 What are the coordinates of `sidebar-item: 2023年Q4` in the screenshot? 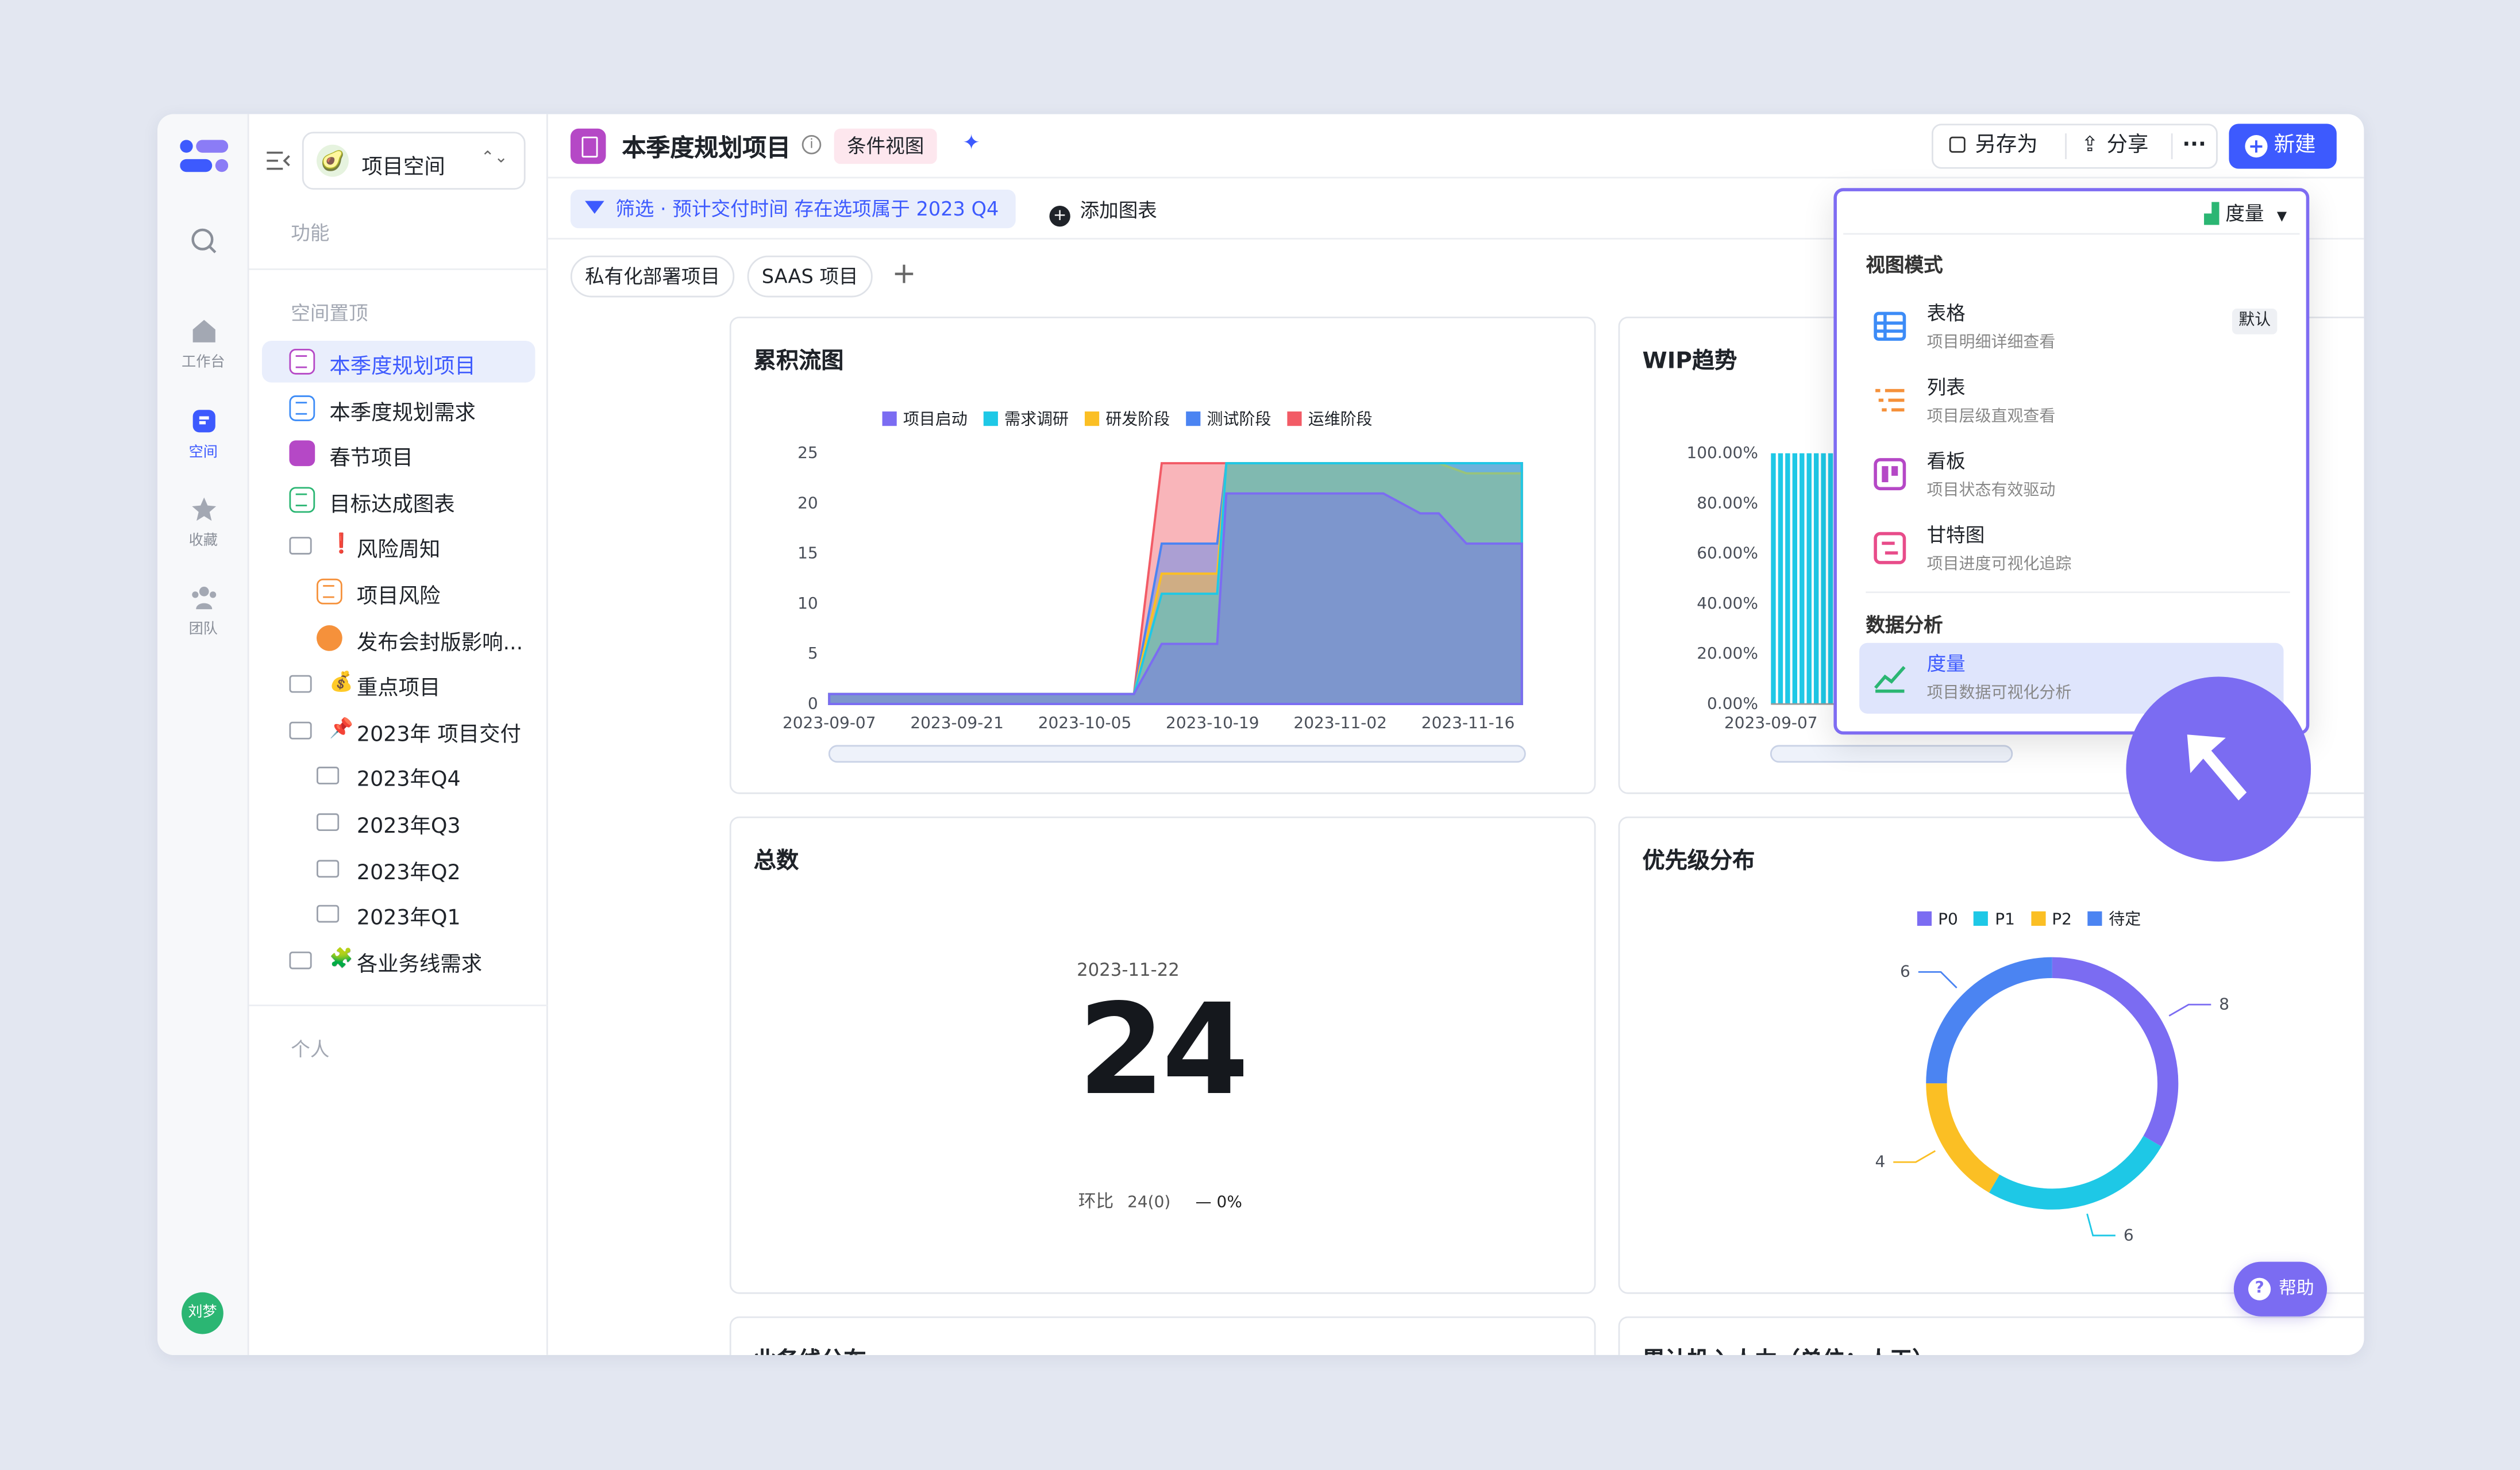 It's located at (398, 775).